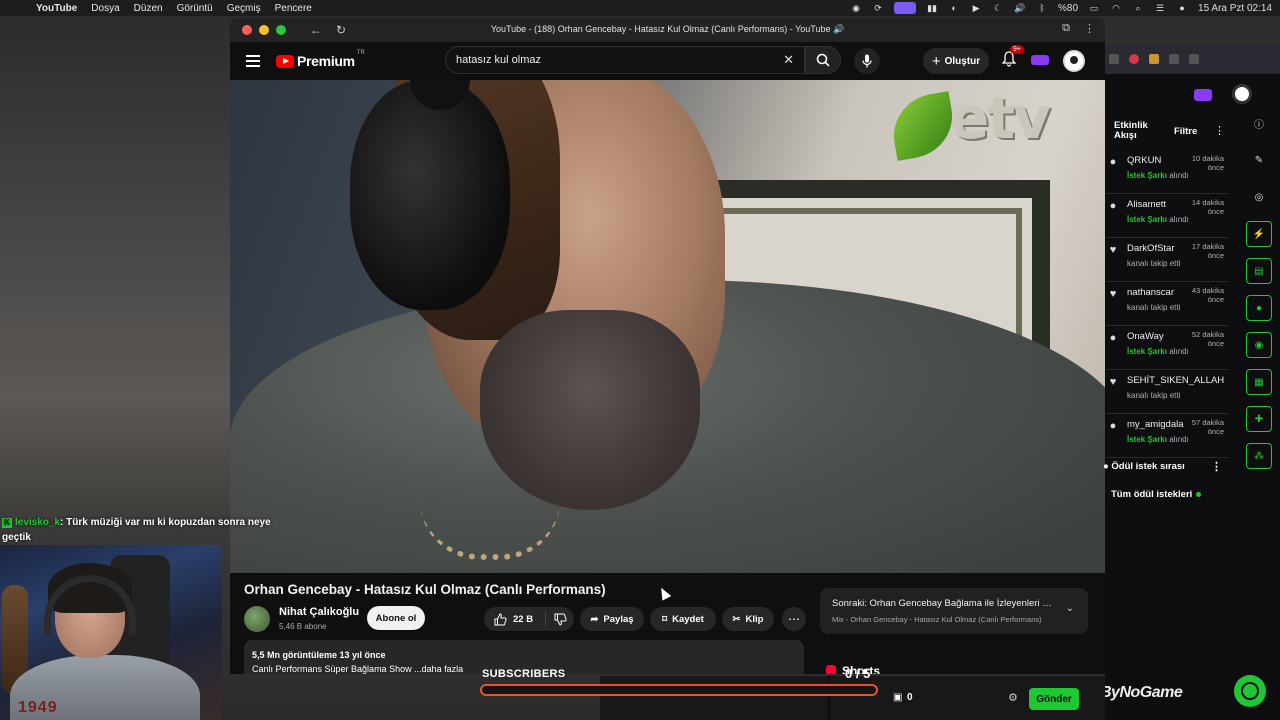 This screenshot has width=1280, height=720. I want to click on menu-history: Geçmiş, so click(244, 8).